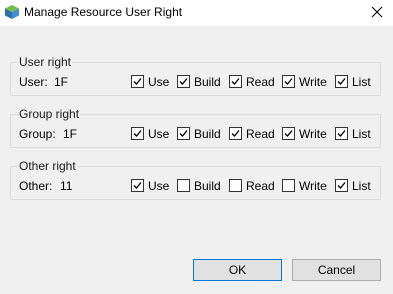 This screenshot has width=393, height=294. I want to click on window-title: Manage Resource User Right, so click(103, 12).